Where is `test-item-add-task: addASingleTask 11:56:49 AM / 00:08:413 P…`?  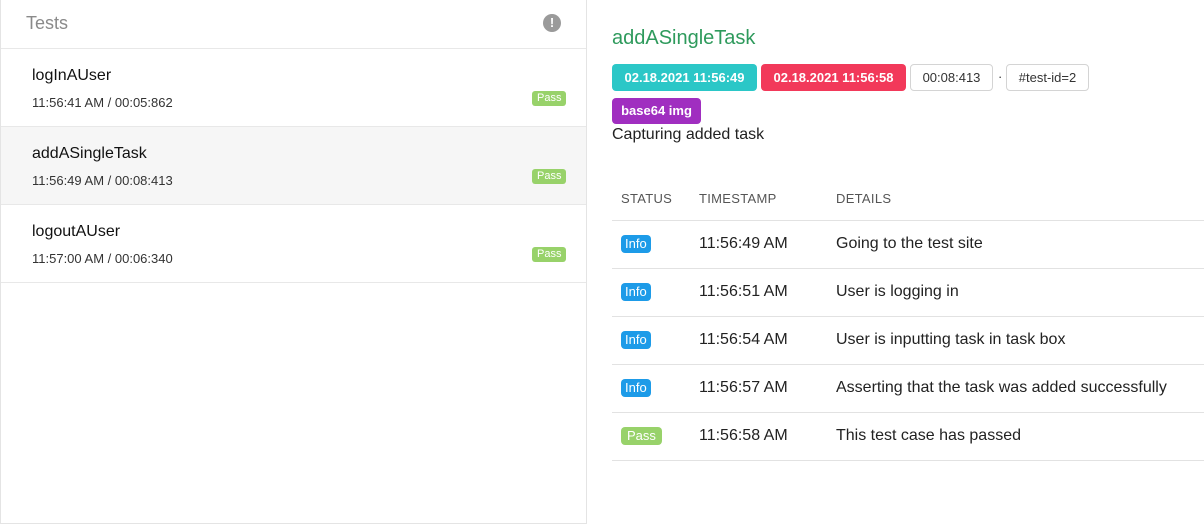
test-item-add-task: addASingleTask 11:56:49 AM / 00:08:413 P… is located at coordinates (293, 166).